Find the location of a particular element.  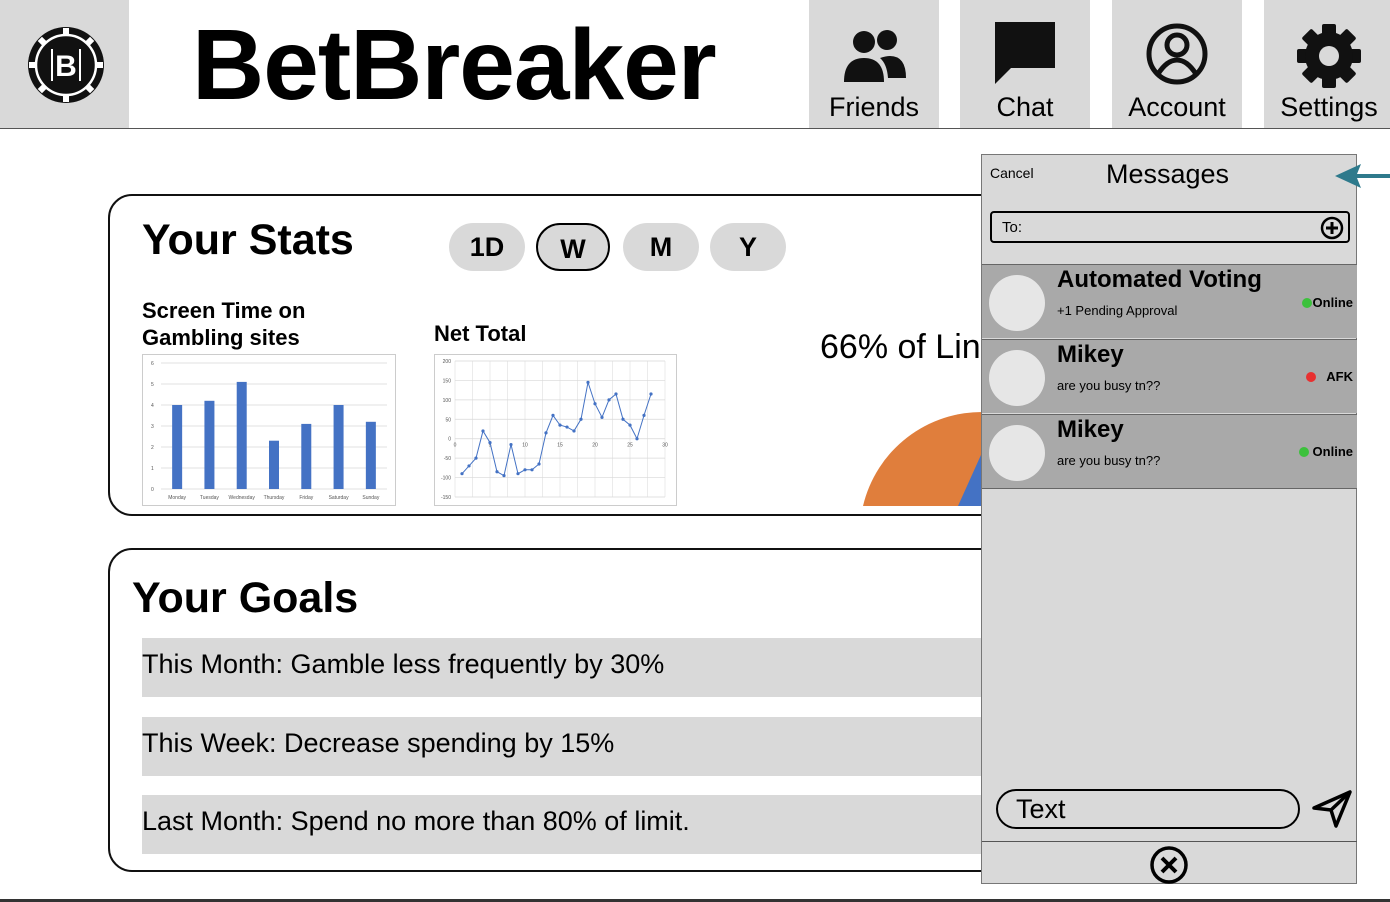

net-total-chart-title: Net Total is located at coordinates (480, 333).